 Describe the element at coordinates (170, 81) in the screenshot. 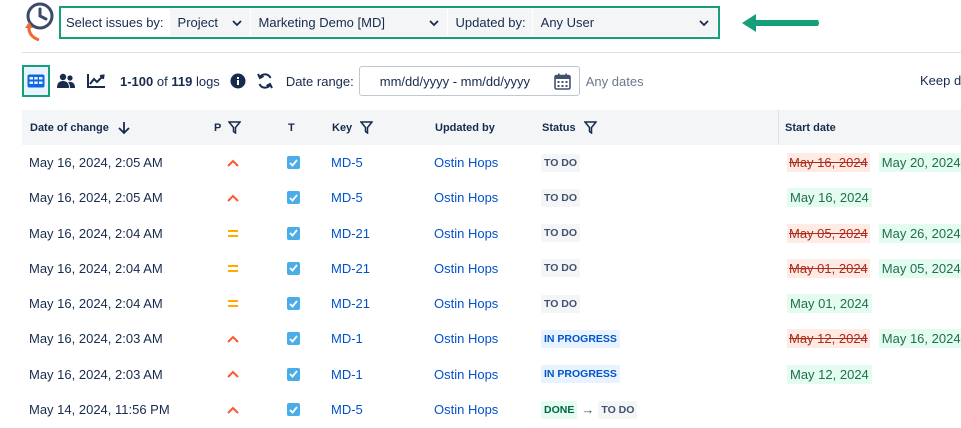

I see `log-count: 1-100 of 119 logs` at that location.